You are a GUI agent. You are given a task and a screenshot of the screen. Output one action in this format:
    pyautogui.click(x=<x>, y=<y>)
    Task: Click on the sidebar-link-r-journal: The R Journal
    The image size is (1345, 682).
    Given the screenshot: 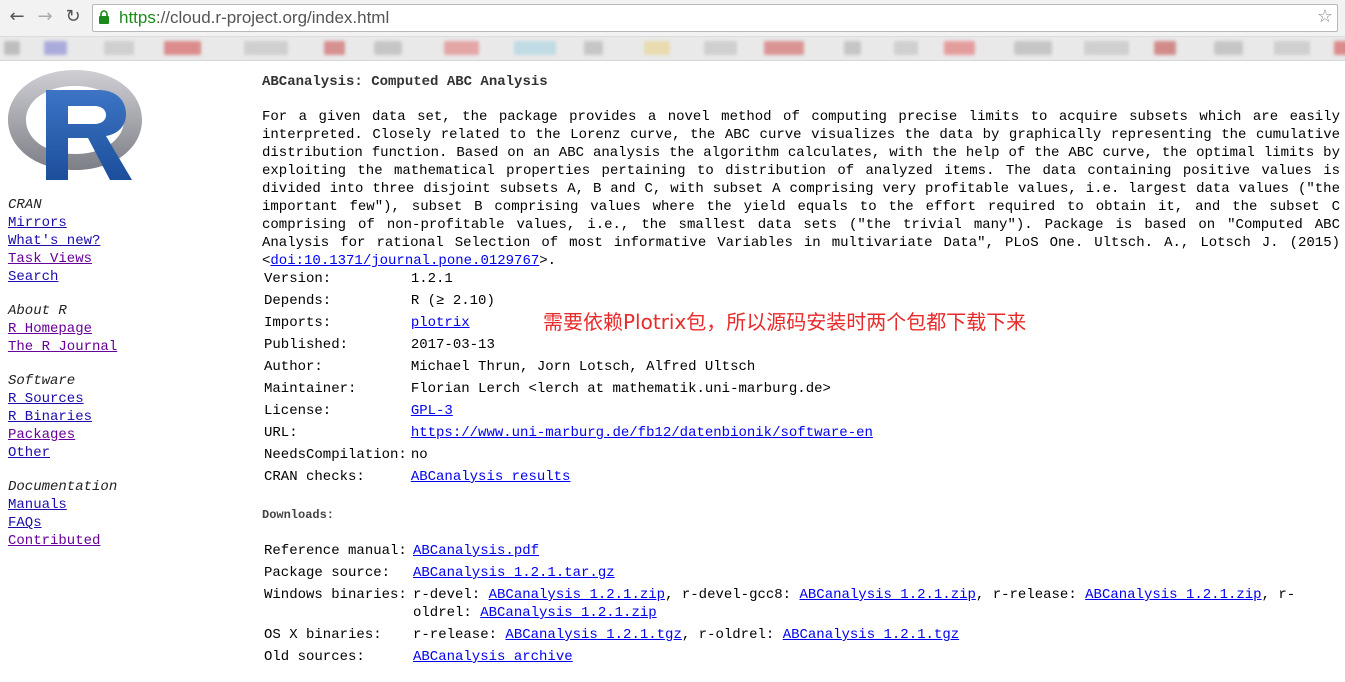 What is the action you would take?
    pyautogui.click(x=62, y=347)
    